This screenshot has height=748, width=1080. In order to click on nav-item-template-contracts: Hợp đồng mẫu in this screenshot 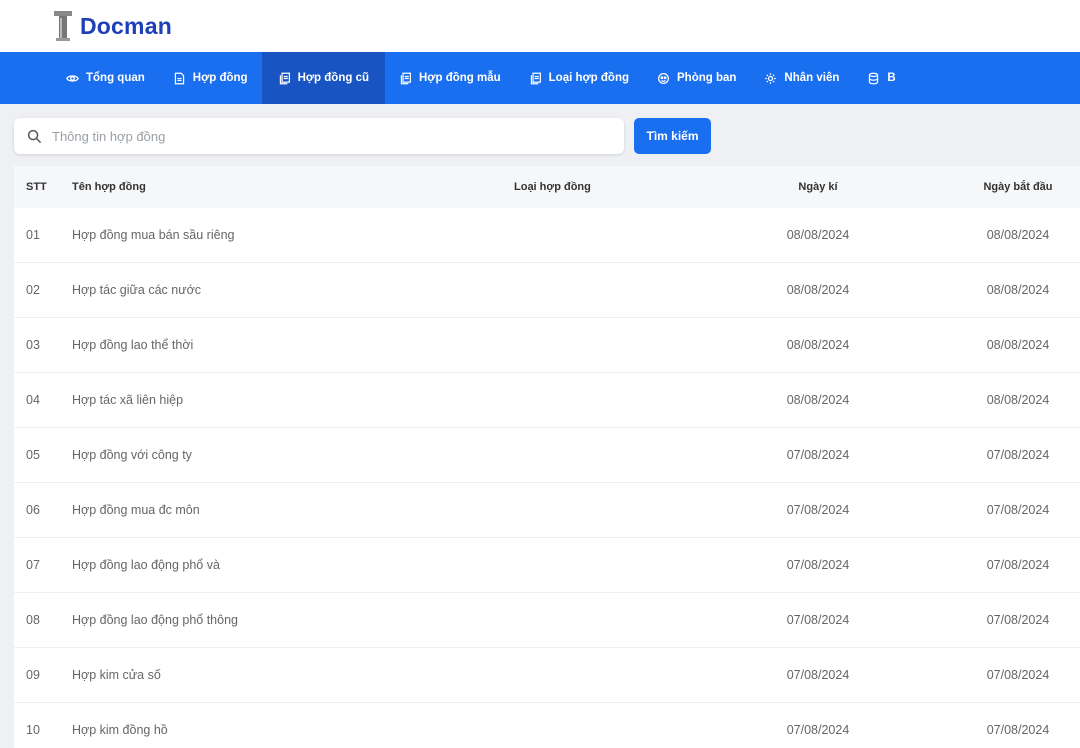, I will do `click(450, 78)`.